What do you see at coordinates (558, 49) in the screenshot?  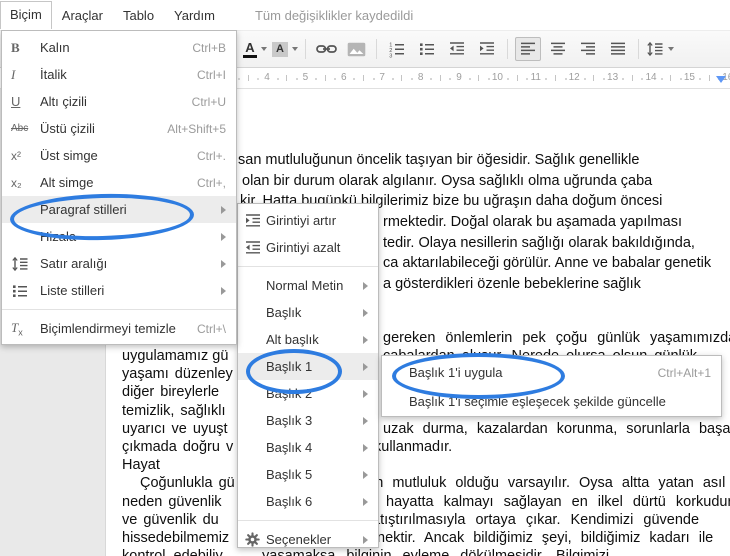 I see `align-center-button` at bounding box center [558, 49].